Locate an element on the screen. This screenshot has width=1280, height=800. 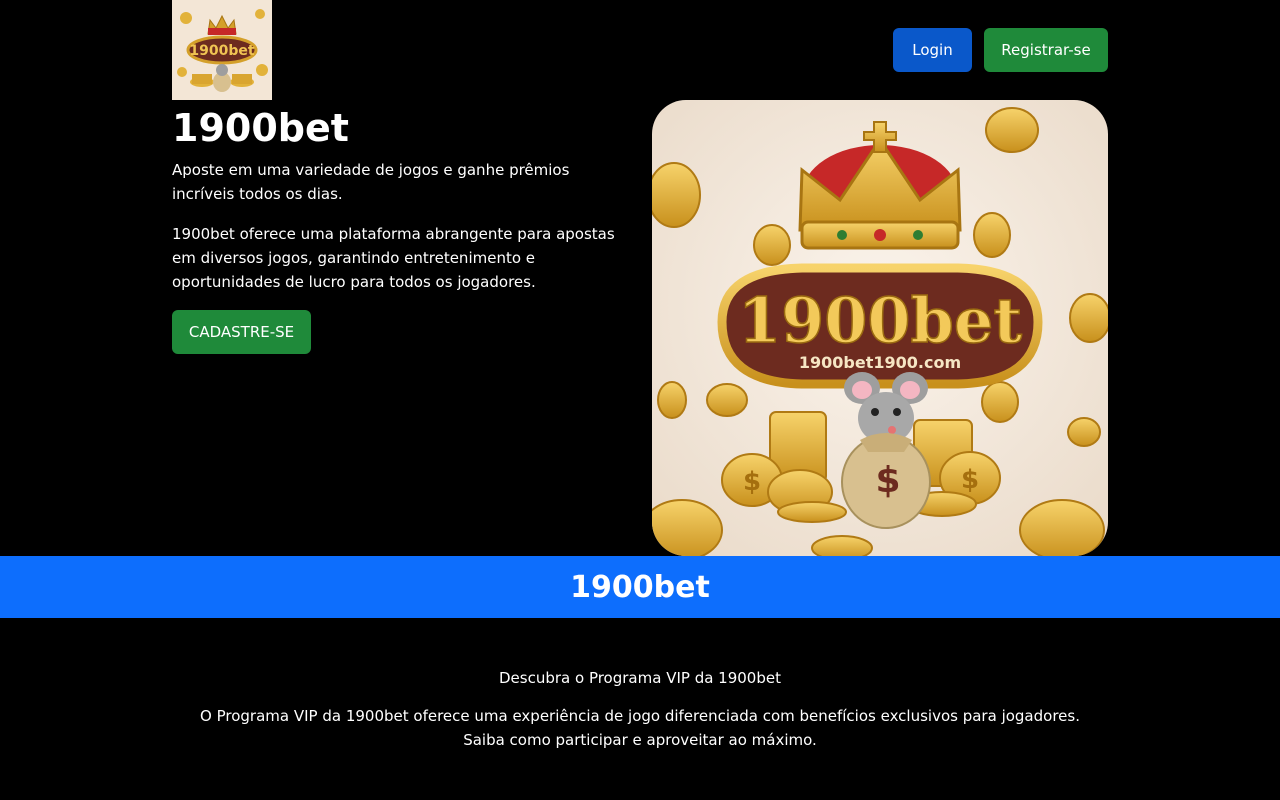
mouse-graphic is located at coordinates (886, 450).